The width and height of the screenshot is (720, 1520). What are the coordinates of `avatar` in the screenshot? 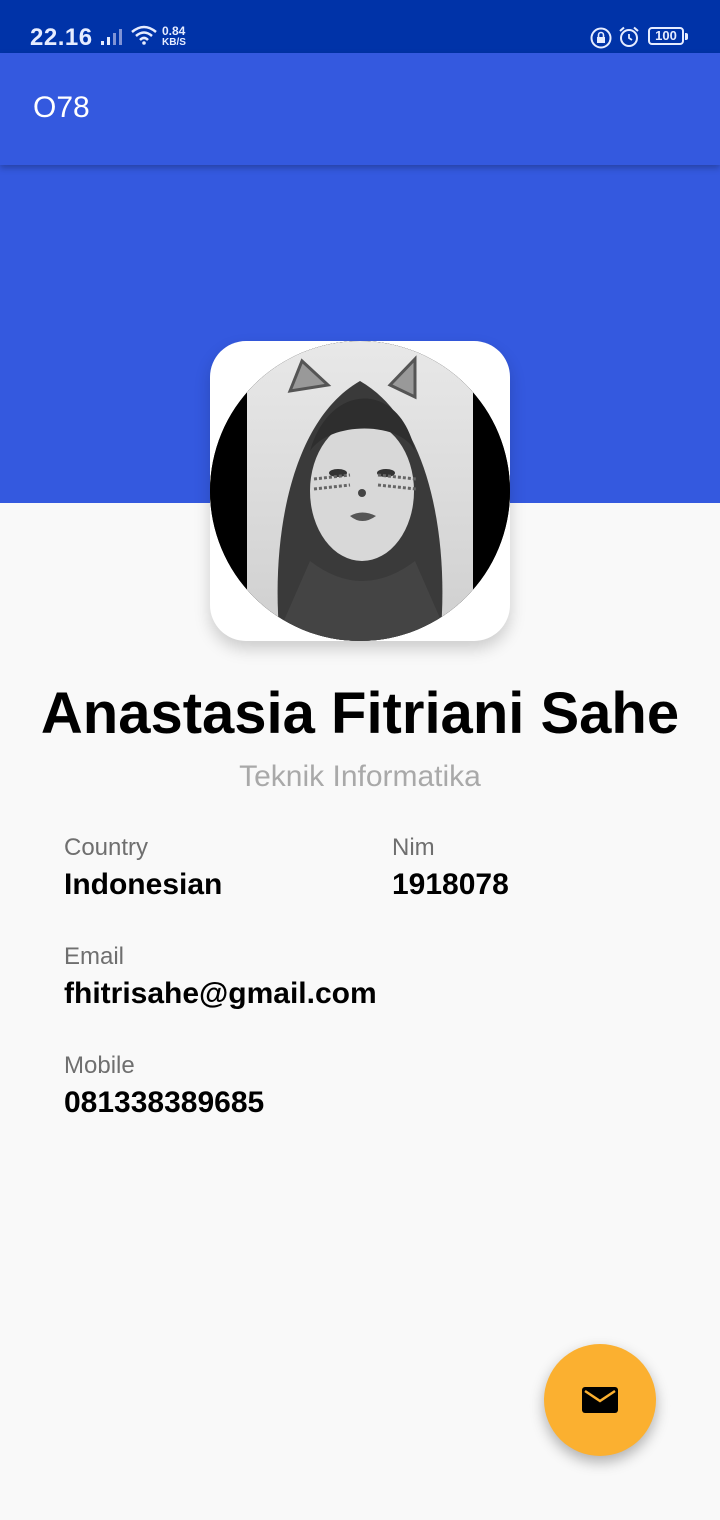 It's located at (360, 491).